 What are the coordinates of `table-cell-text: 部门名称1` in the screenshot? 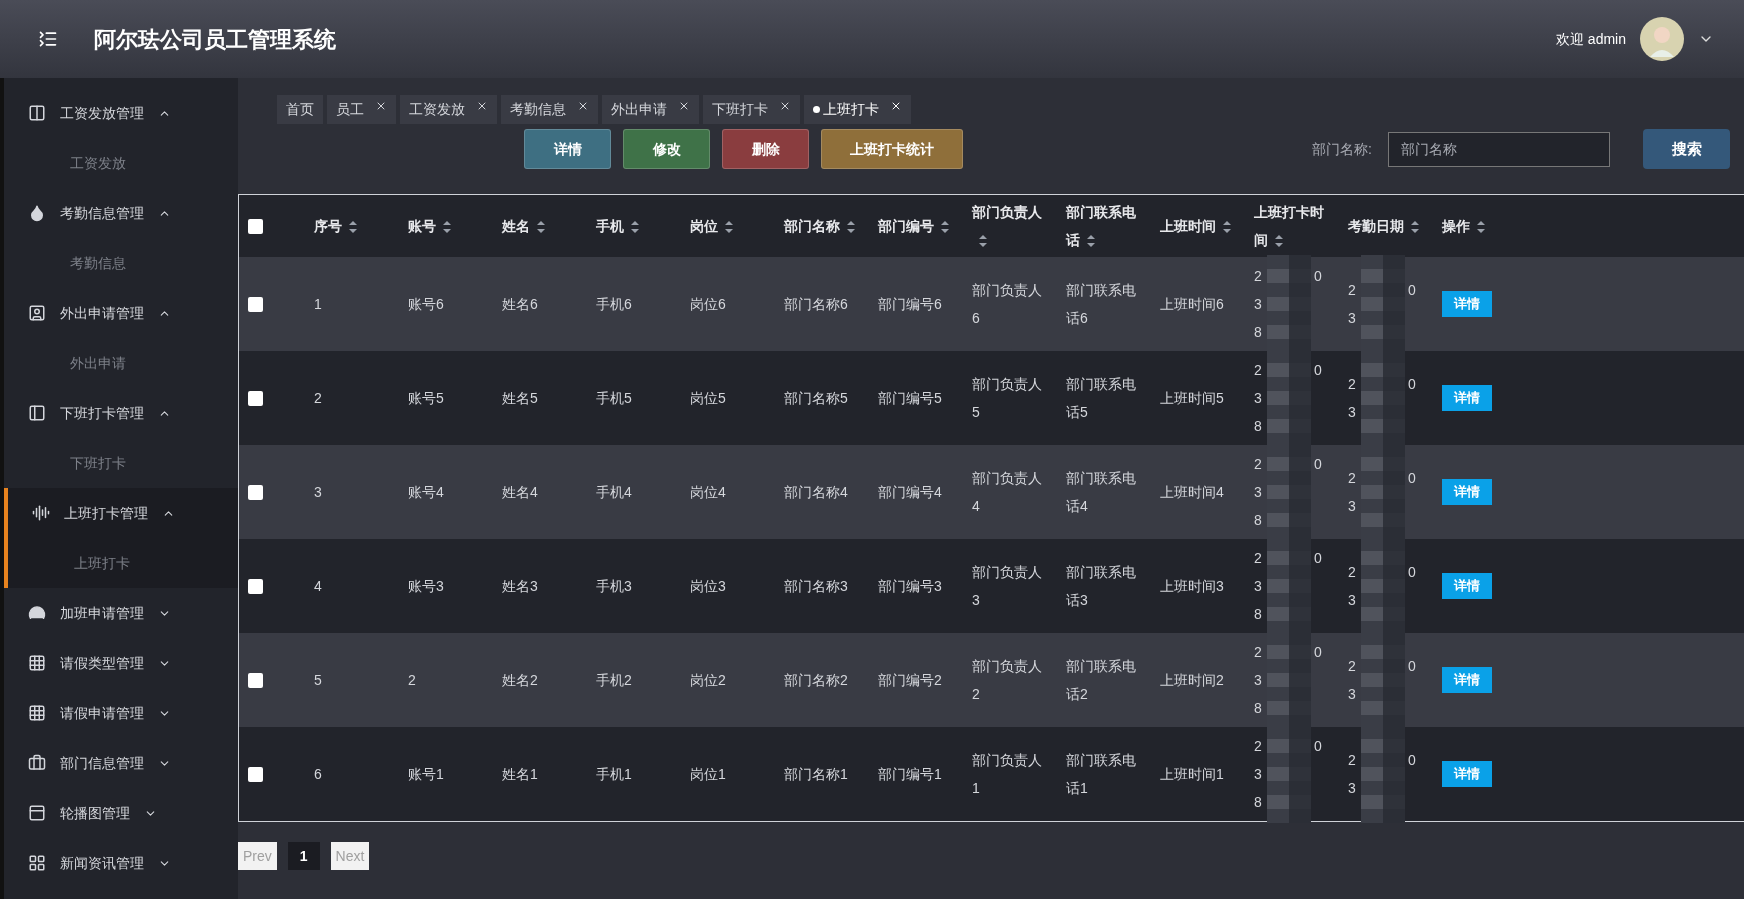 It's located at (816, 774).